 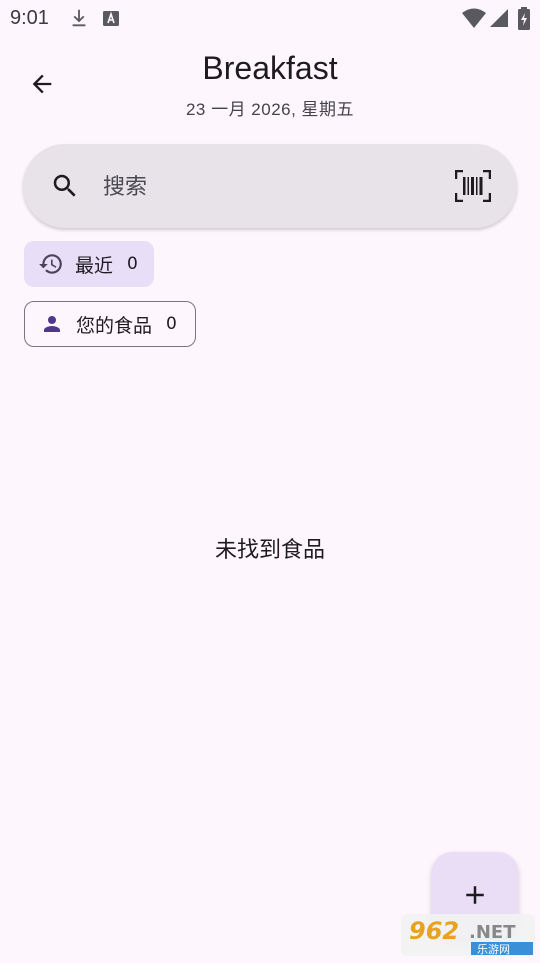 I want to click on empty-state-message: 未找到食品, so click(x=269, y=550).